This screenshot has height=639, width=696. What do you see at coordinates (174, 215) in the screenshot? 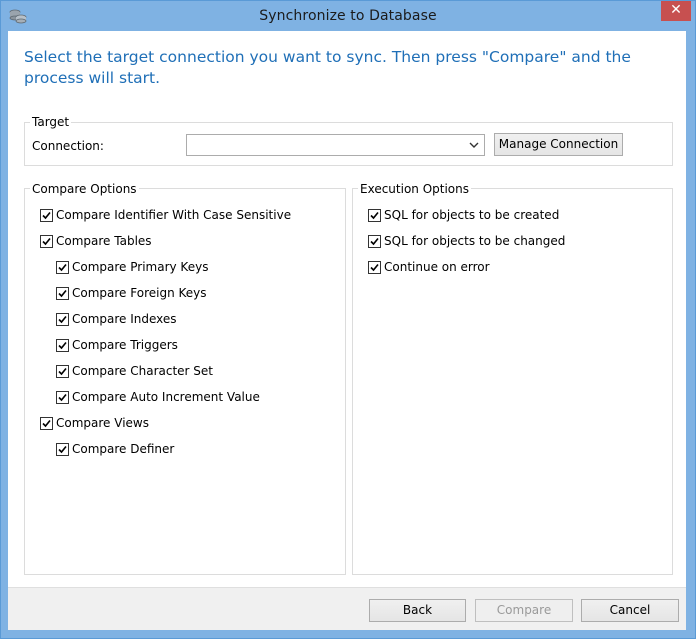
I see `checkbox-label: Compare Identifier With Case Sensitive` at bounding box center [174, 215].